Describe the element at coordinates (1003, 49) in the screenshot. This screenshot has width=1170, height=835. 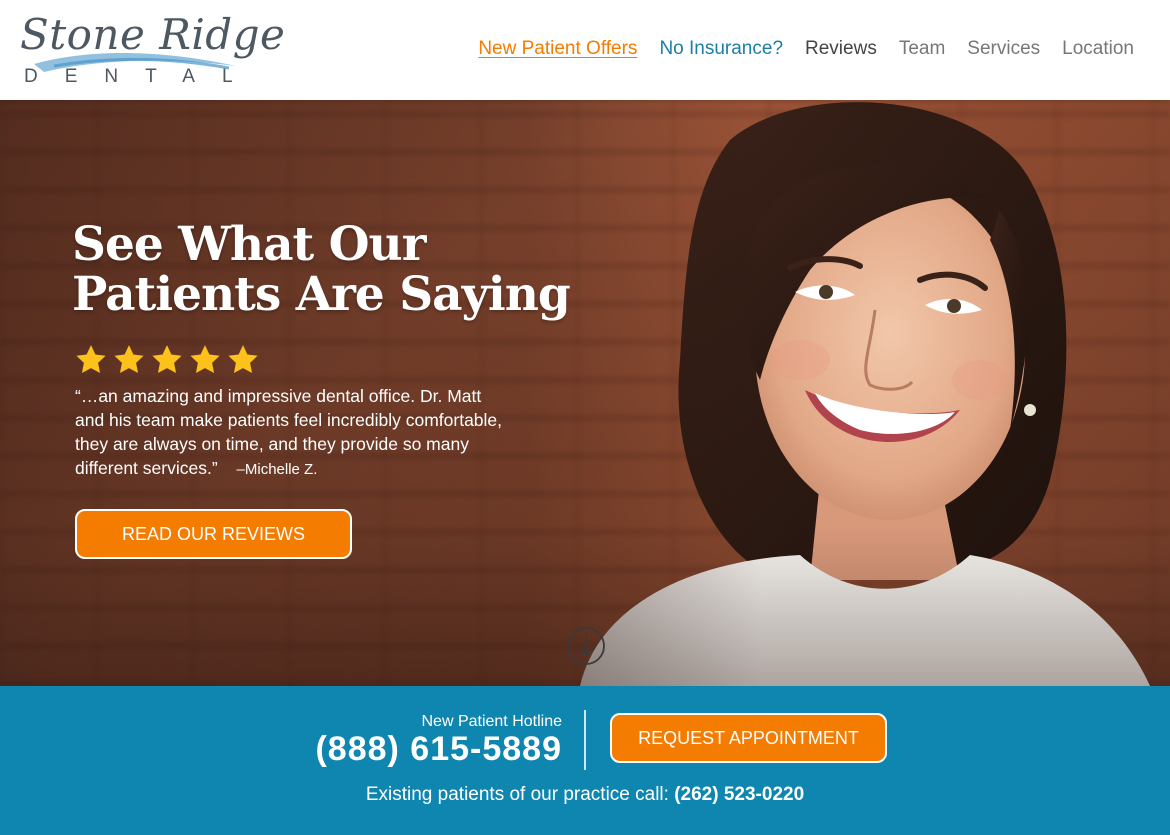
I see `nav-services: Services` at that location.